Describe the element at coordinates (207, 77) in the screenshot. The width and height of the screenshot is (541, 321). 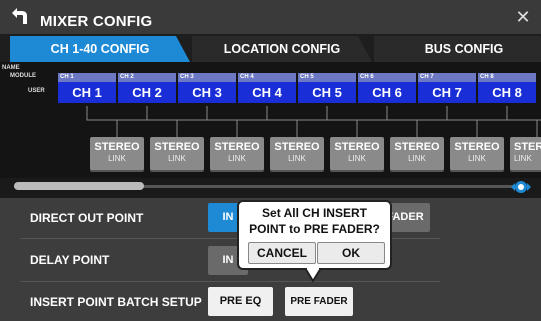
I see `channel-module-name: CH 3` at that location.